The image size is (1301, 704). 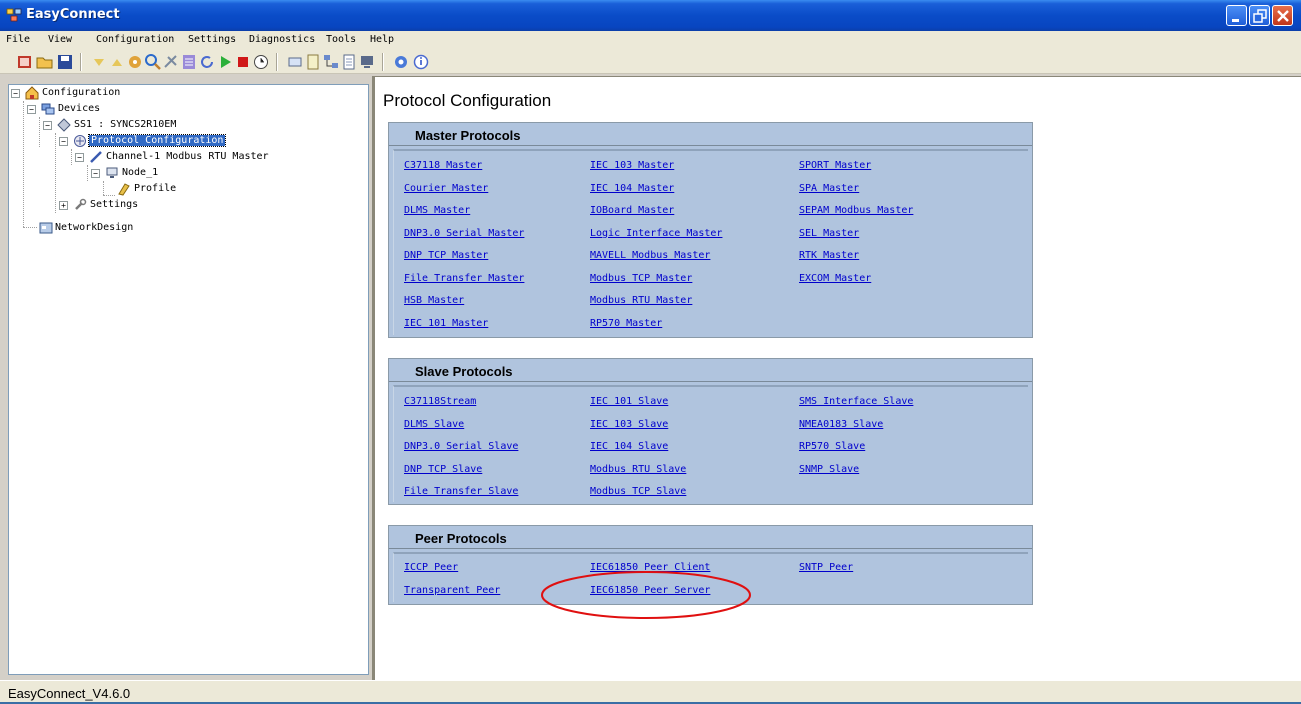 I want to click on toolbar-separator, so click(x=81, y=62).